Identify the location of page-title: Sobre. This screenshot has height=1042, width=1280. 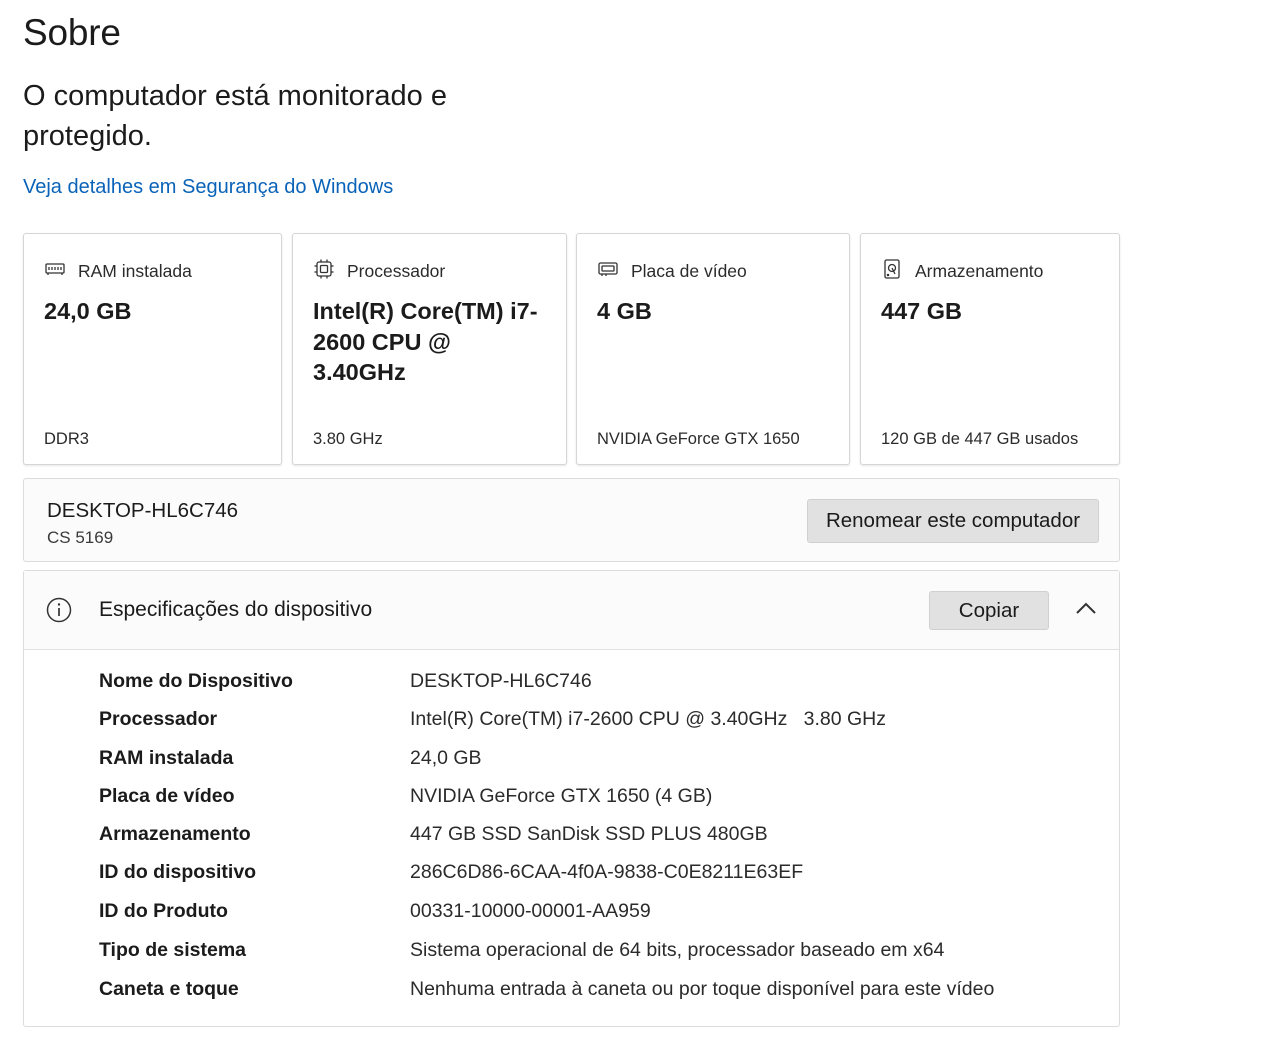
(72, 32).